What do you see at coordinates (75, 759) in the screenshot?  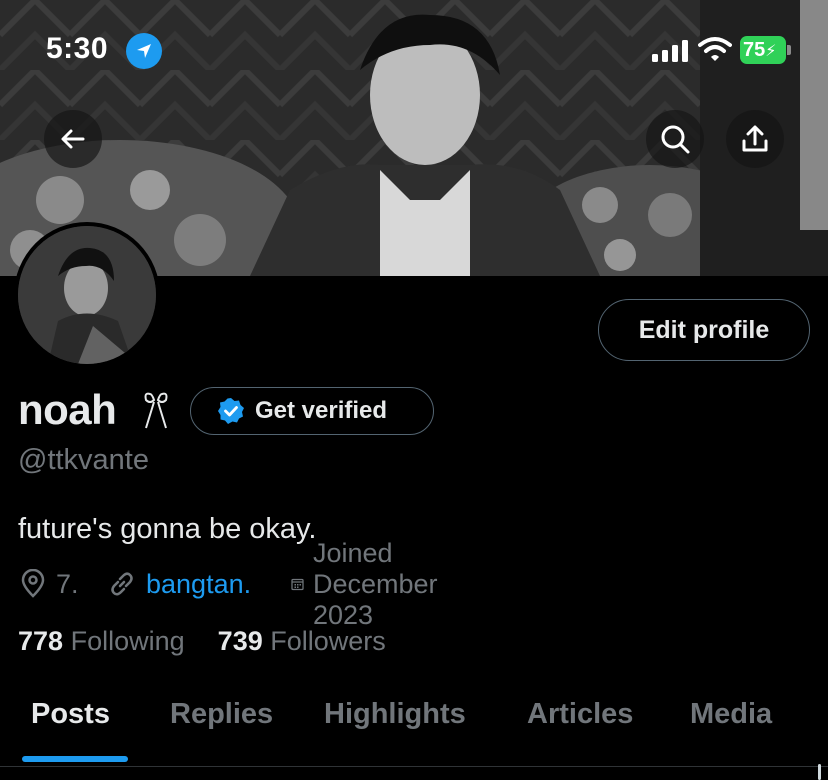 I see `active-tab-indicator` at bounding box center [75, 759].